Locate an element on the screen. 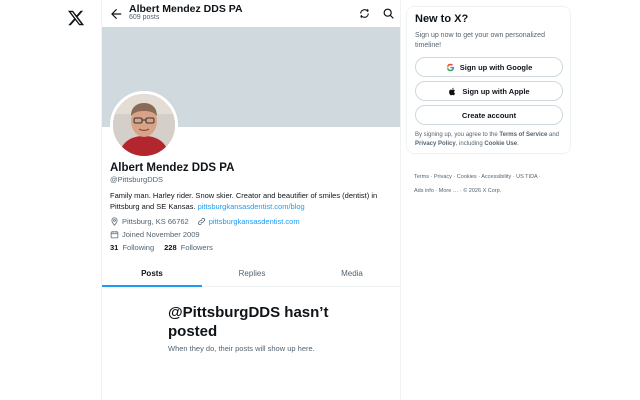 This screenshot has width=640, height=400. link-icon is located at coordinates (201, 221).